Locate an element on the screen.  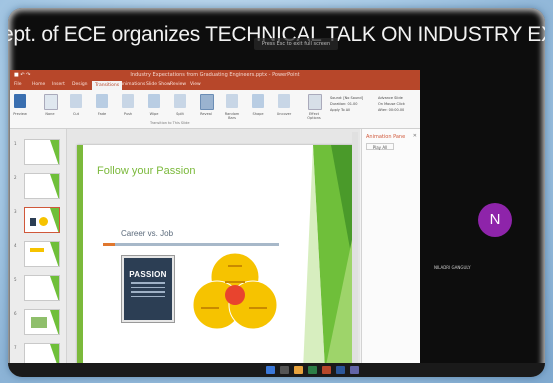
thumbnail-number: 3 is located at coordinates (15, 211).